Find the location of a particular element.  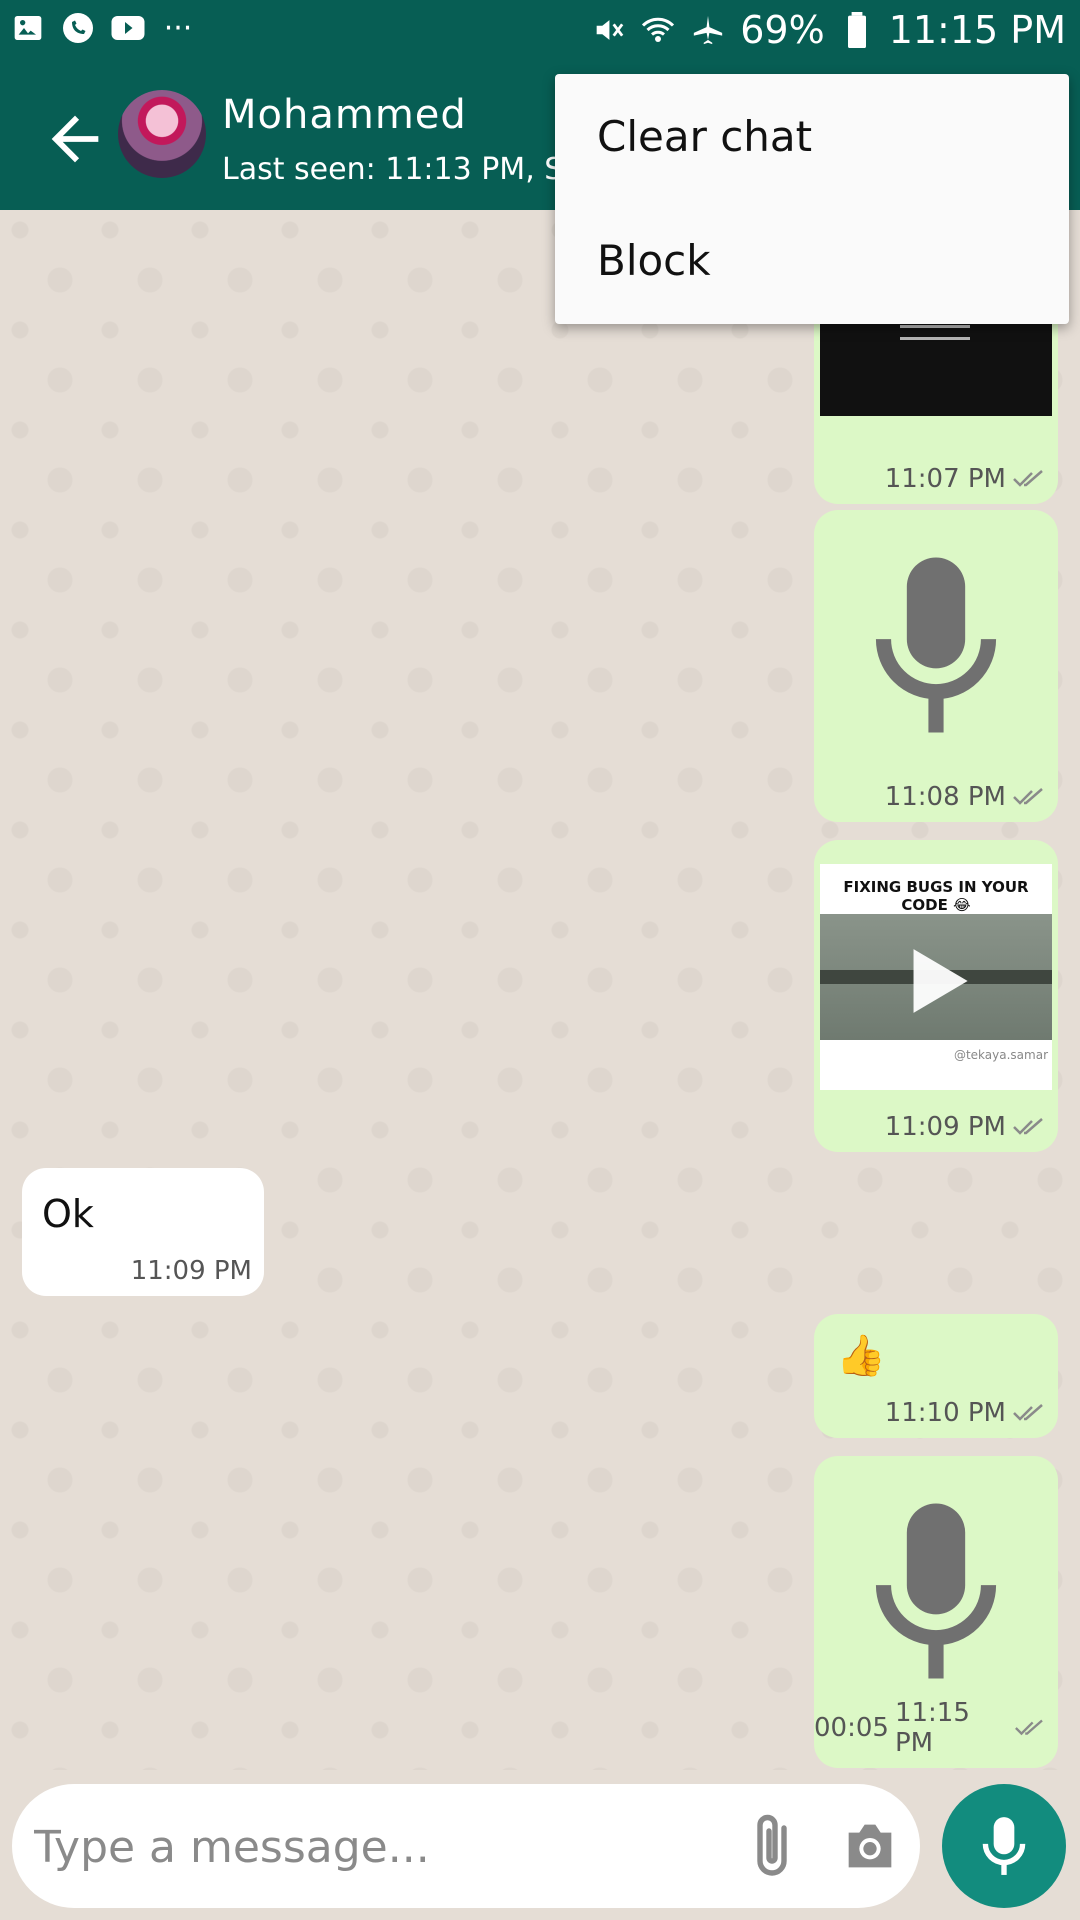

menu-item-clear-chat: Clear chat is located at coordinates (704, 136).